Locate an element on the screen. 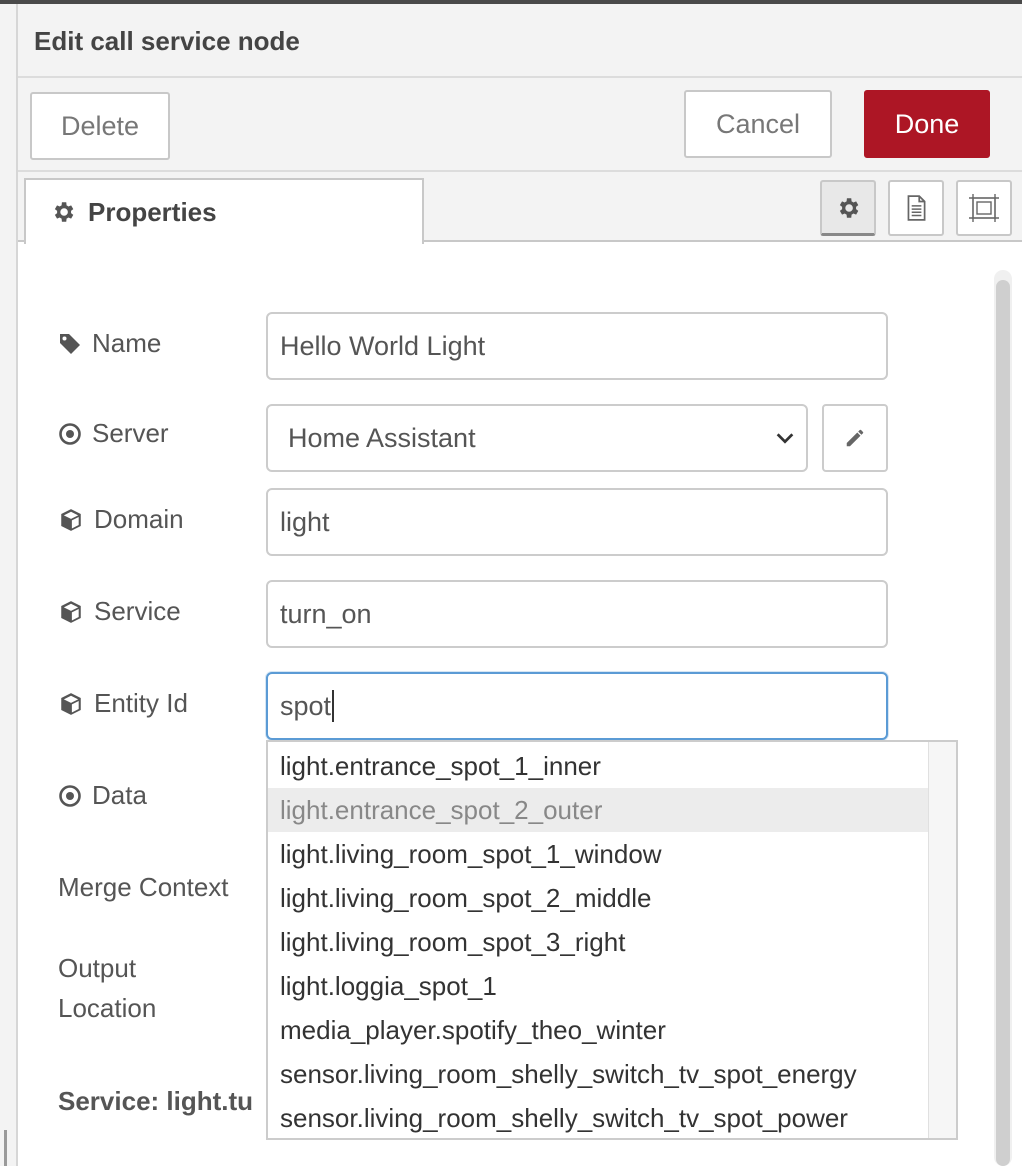  done-button: Done is located at coordinates (927, 124).